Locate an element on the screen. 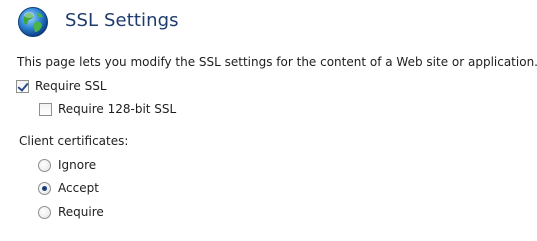 The image size is (537, 241). require-ssl-option: Require SSL is located at coordinates (61, 86).